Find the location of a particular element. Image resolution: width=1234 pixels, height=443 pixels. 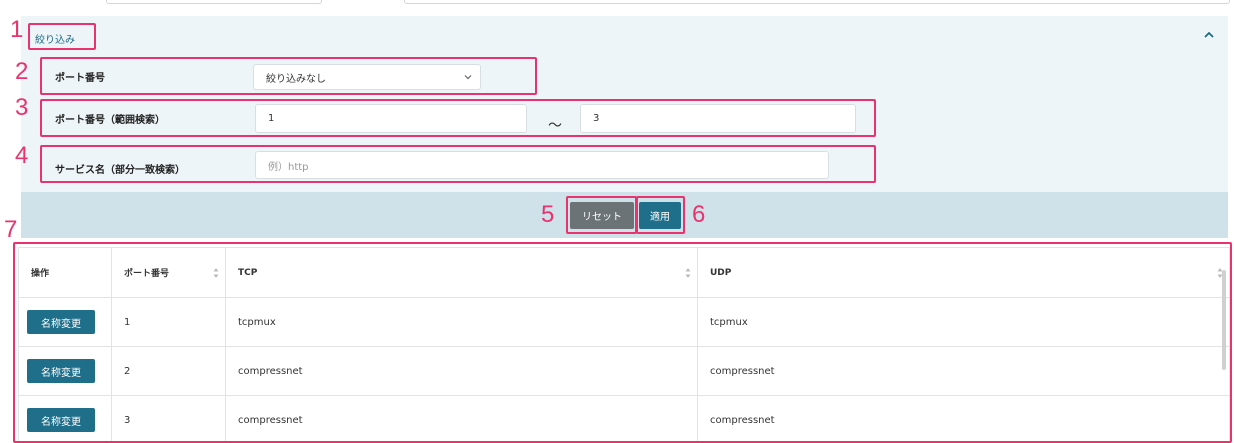

callout-number-1: 1 is located at coordinates (17, 29).